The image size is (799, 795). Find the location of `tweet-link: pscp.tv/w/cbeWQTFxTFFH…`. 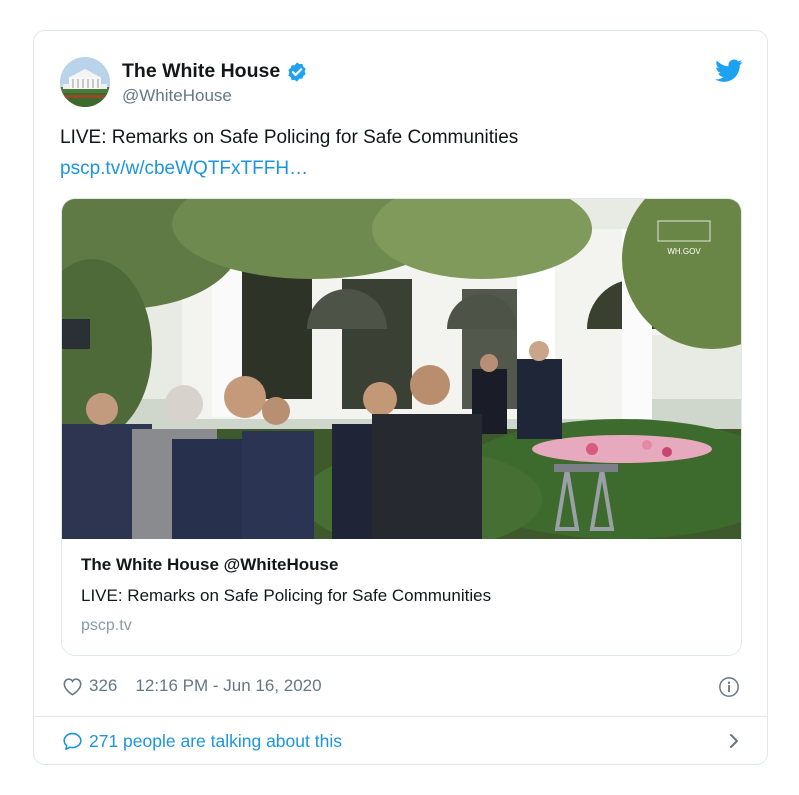

tweet-link: pscp.tv/w/cbeWQTFxTFFH… is located at coordinates (184, 169).